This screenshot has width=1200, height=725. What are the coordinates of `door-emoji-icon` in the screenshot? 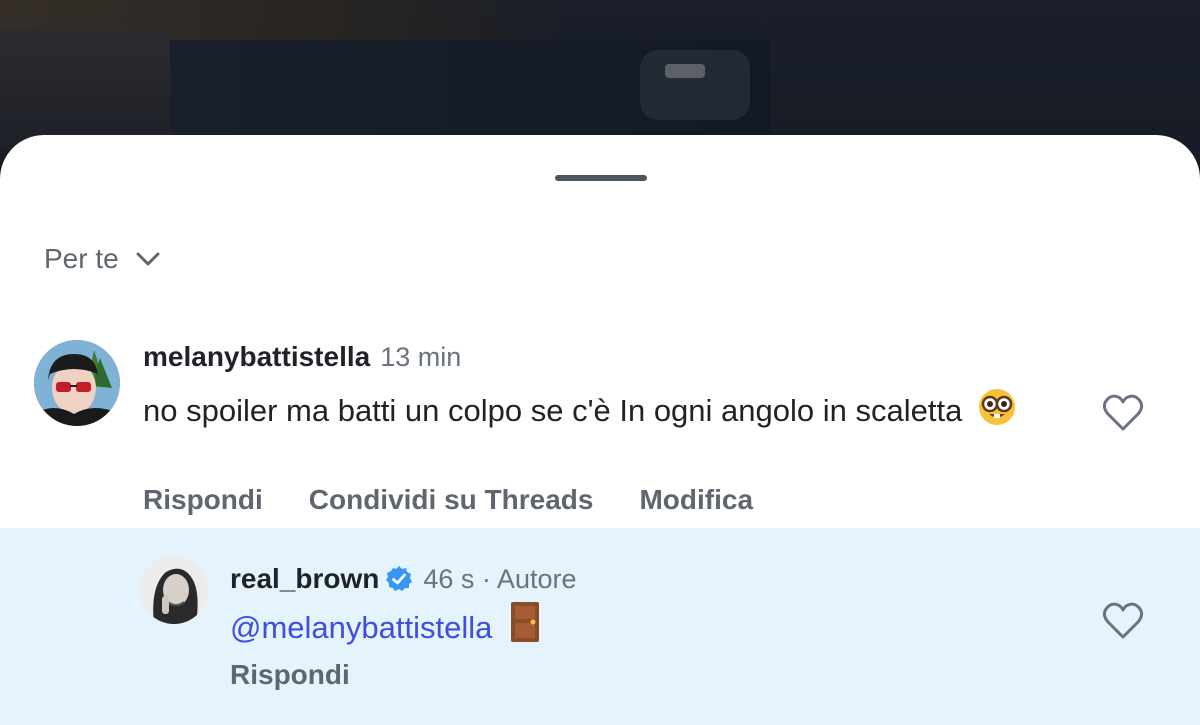 It's located at (525, 622).